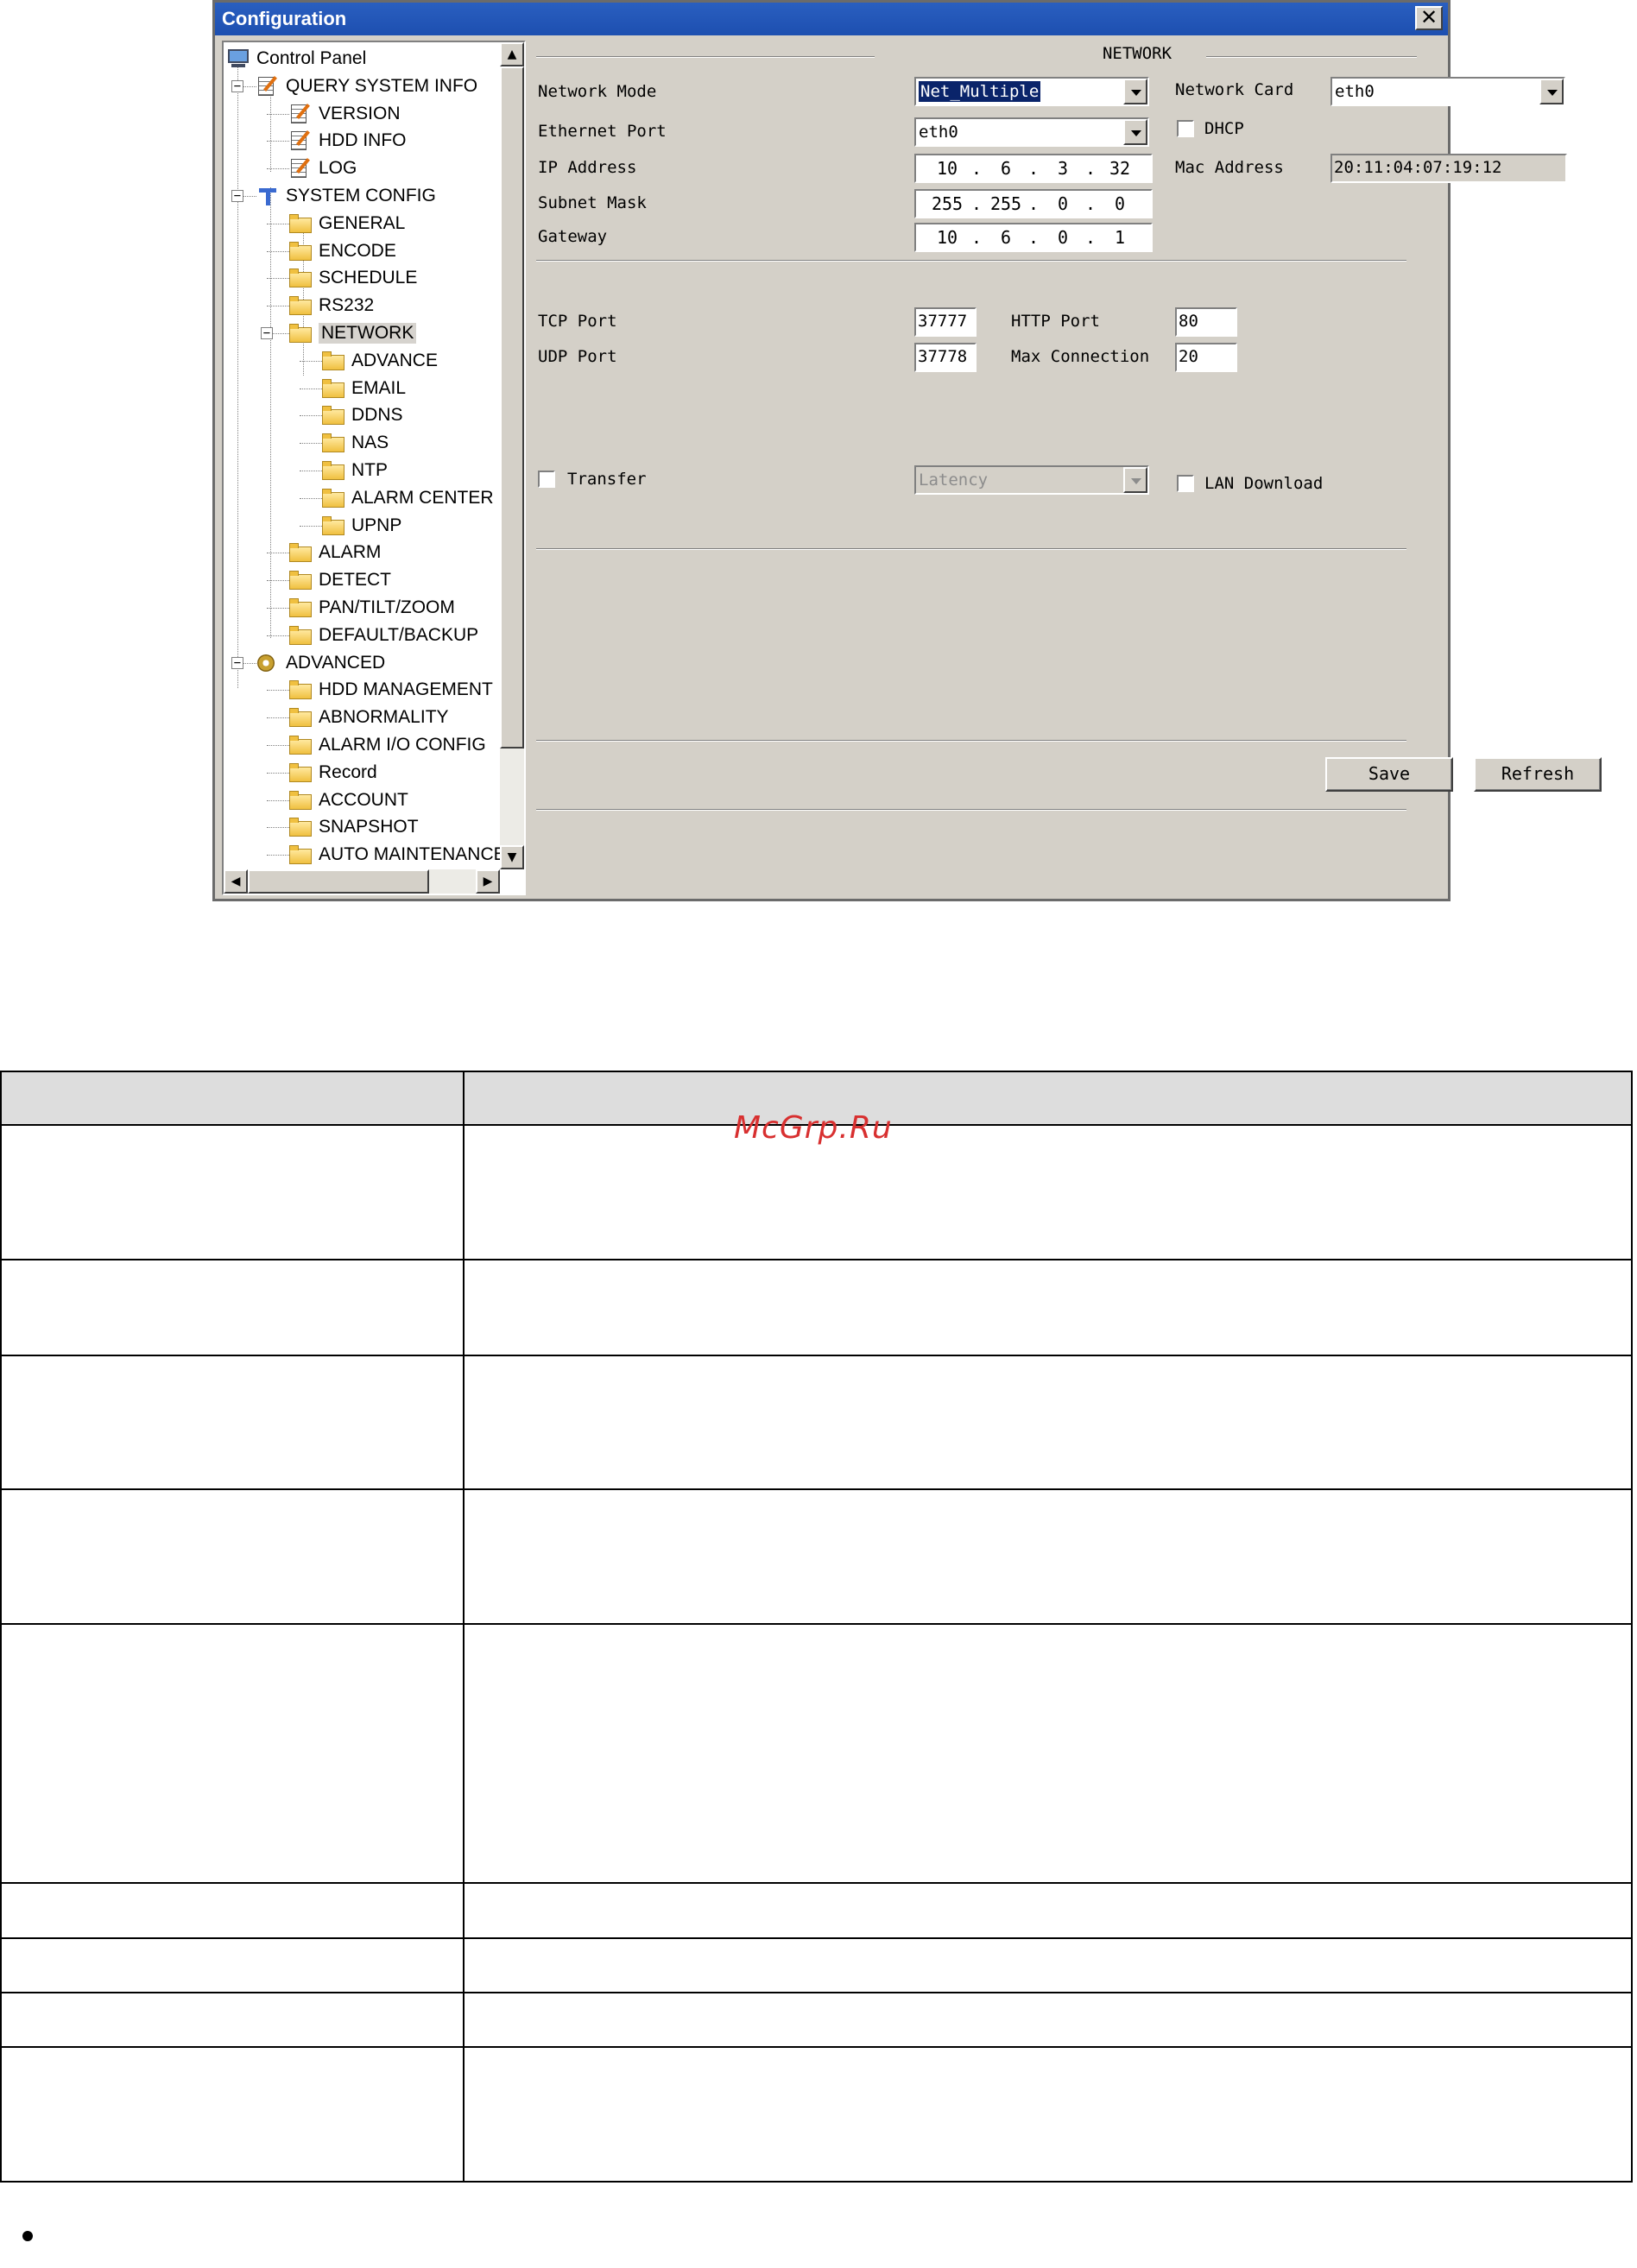  What do you see at coordinates (1031, 91) in the screenshot?
I see `network-mode-select: Net_Multiple` at bounding box center [1031, 91].